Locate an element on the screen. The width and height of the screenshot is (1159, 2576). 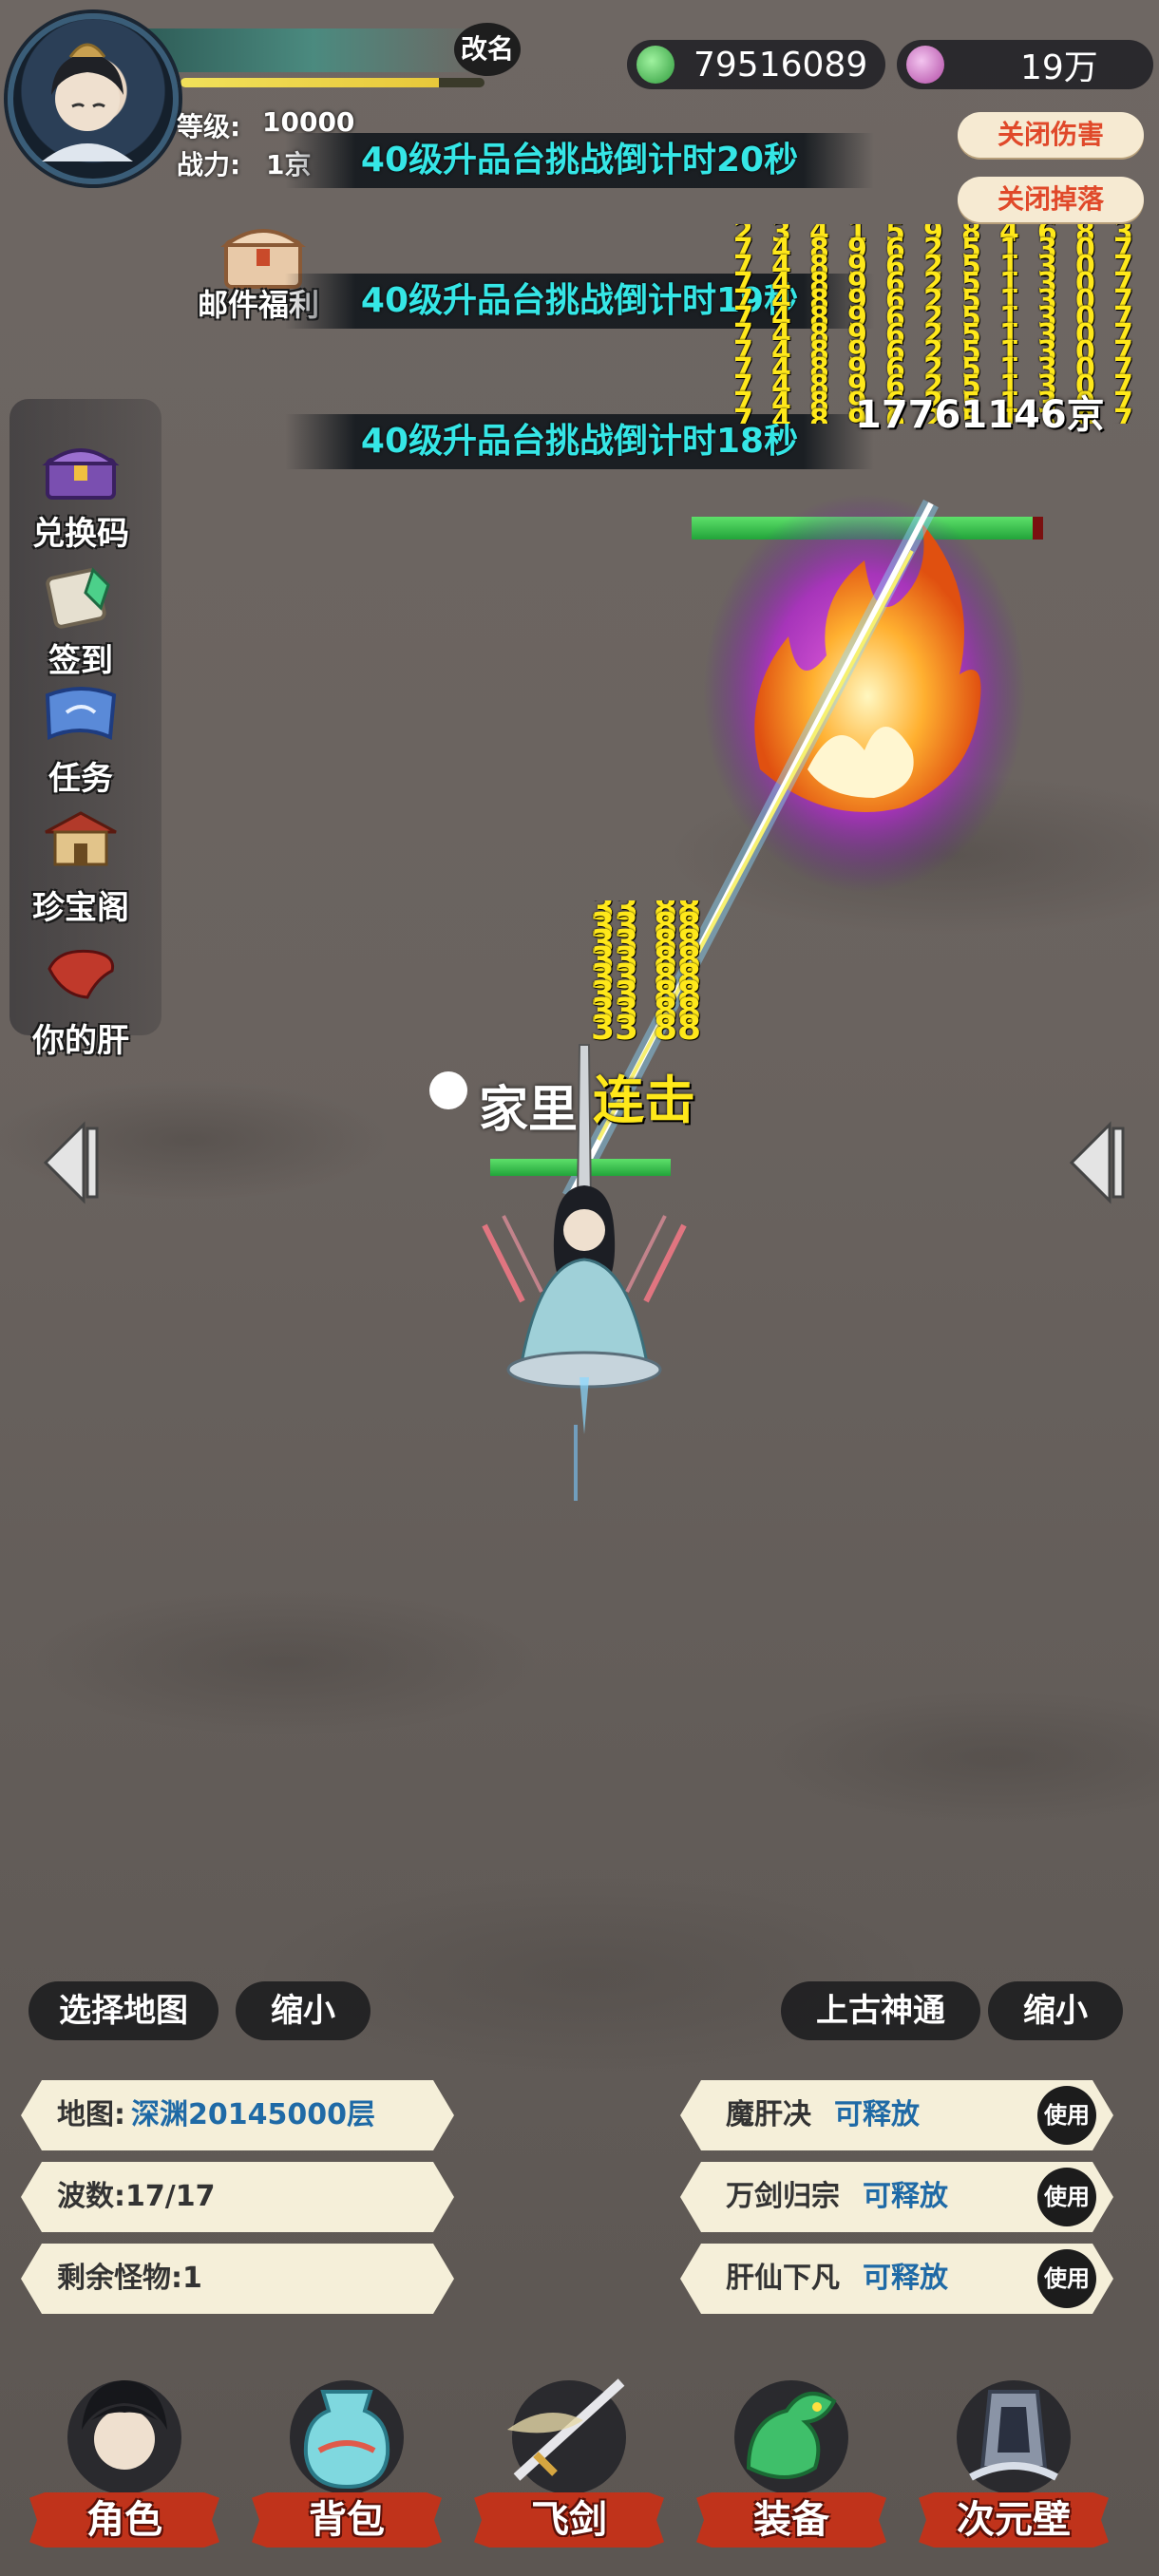
green-gem-icon is located at coordinates (655, 65).